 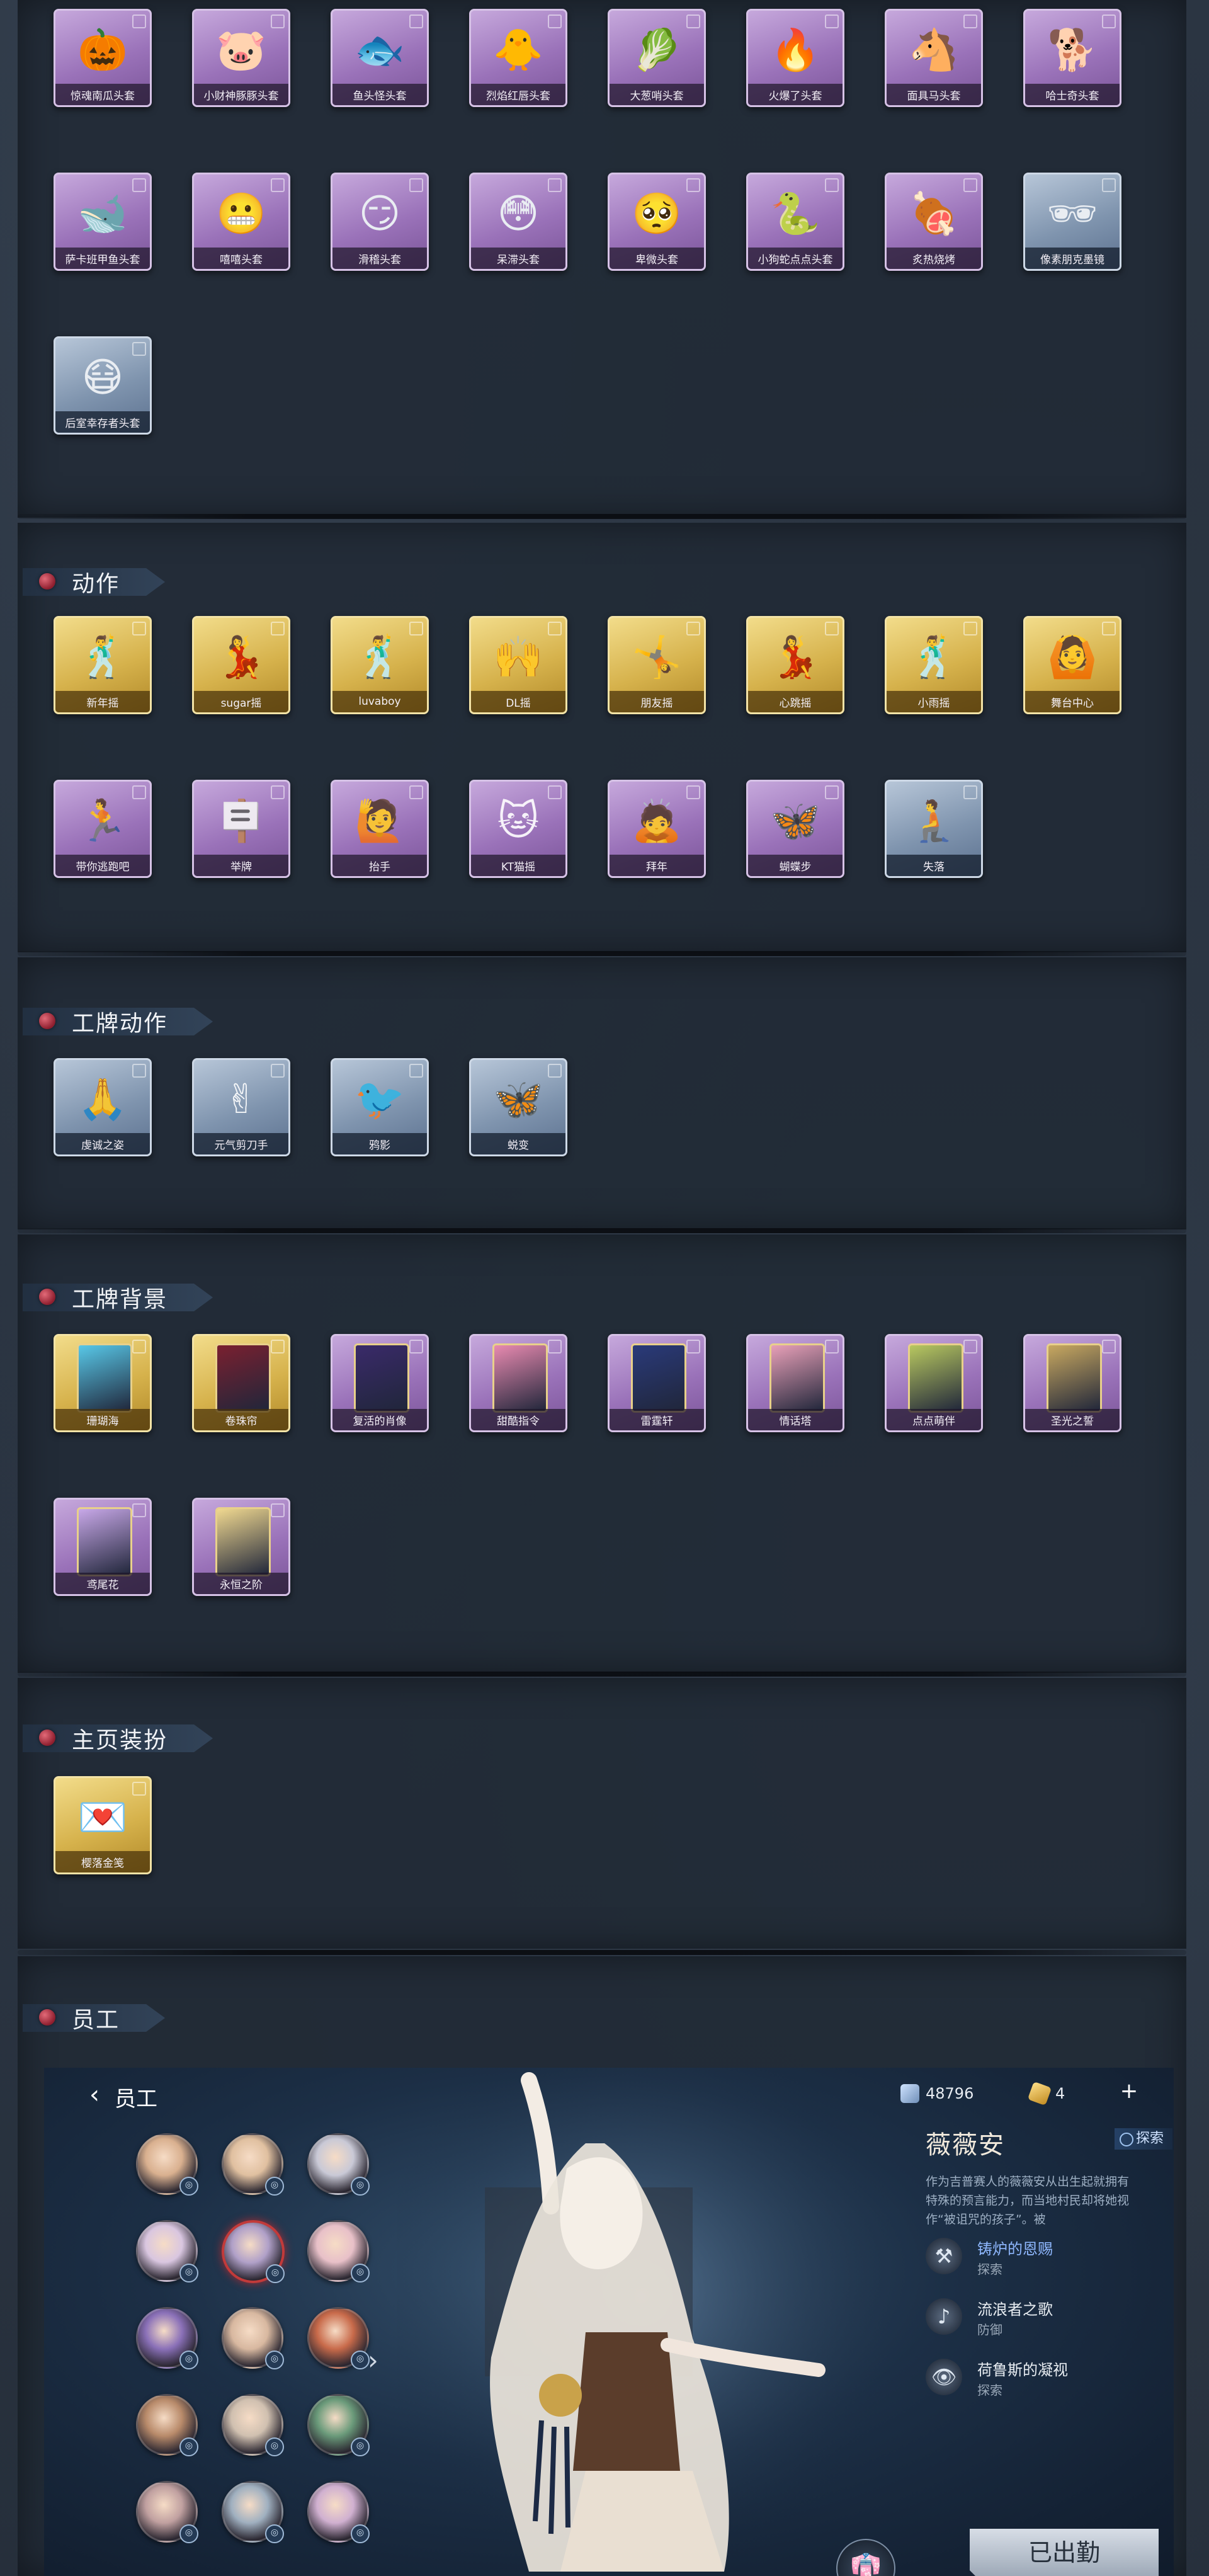 I want to click on item-card: 💃 sugar摇, so click(x=241, y=665).